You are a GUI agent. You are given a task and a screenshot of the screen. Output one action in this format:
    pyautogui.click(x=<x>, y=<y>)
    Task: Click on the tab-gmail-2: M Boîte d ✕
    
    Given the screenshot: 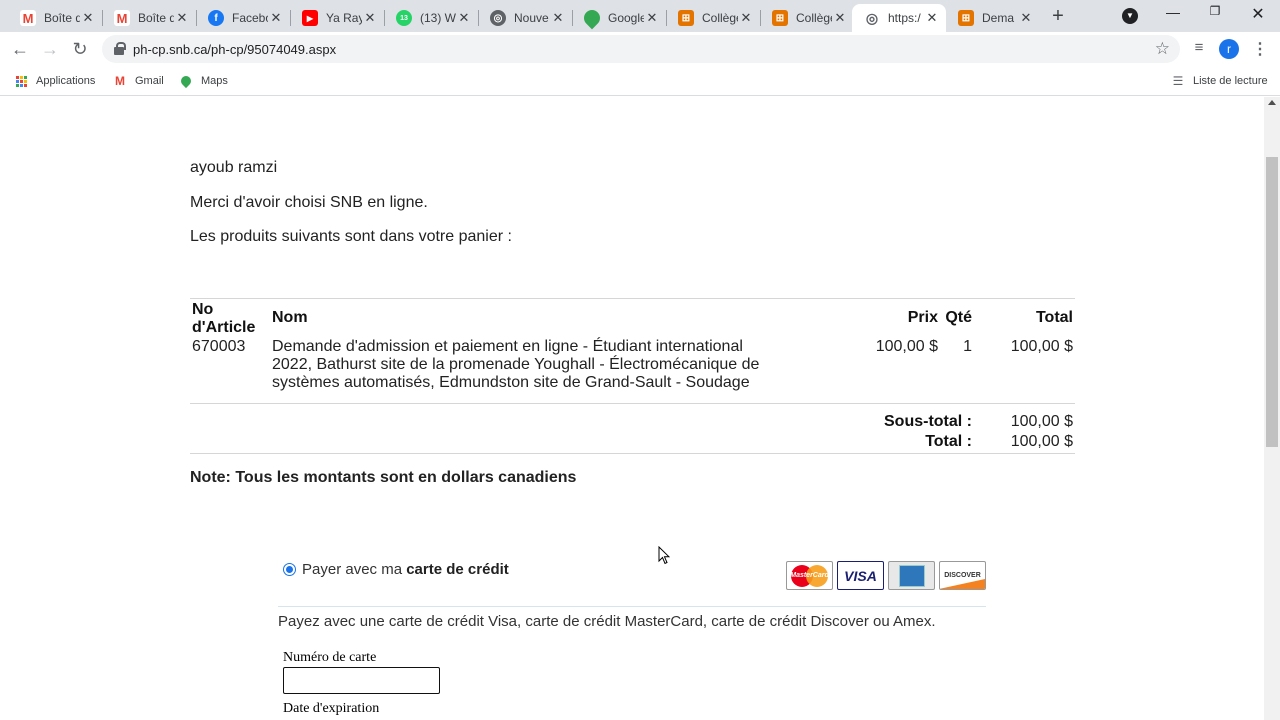 What is the action you would take?
    pyautogui.click(x=149, y=18)
    